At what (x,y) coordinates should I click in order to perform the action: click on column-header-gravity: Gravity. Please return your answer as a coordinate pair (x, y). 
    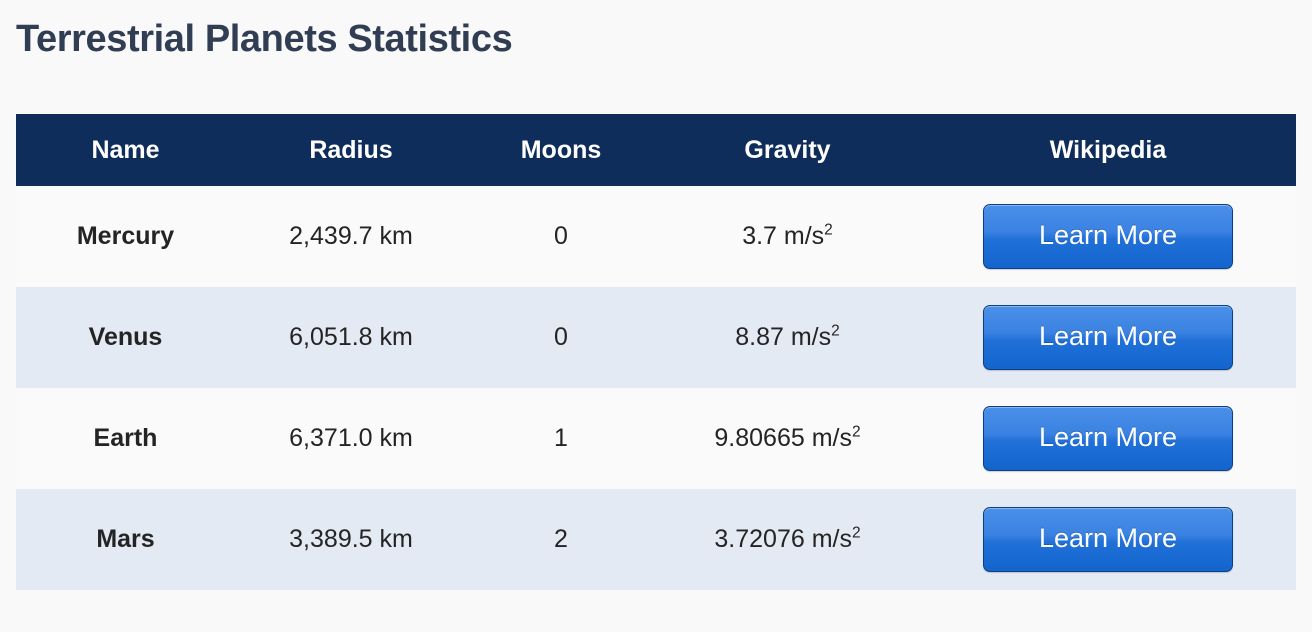
    Looking at the image, I should click on (787, 150).